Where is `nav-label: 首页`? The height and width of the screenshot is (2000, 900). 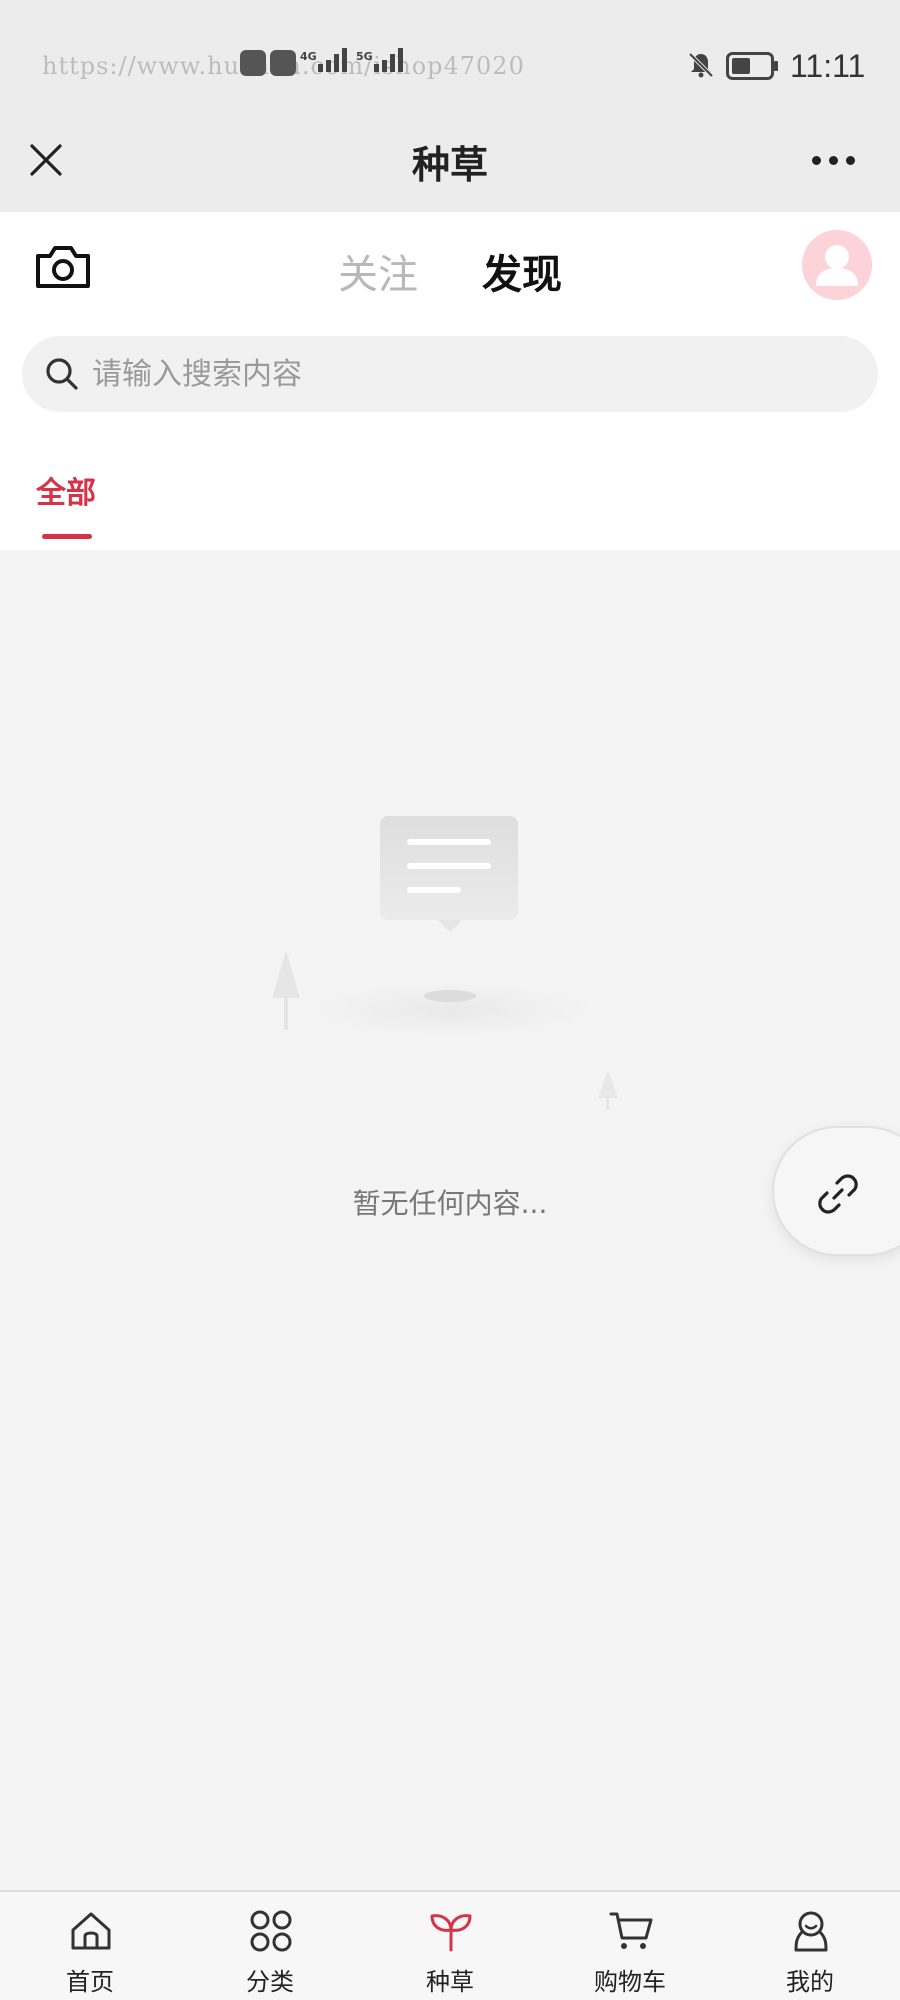 nav-label: 首页 is located at coordinates (90, 1982).